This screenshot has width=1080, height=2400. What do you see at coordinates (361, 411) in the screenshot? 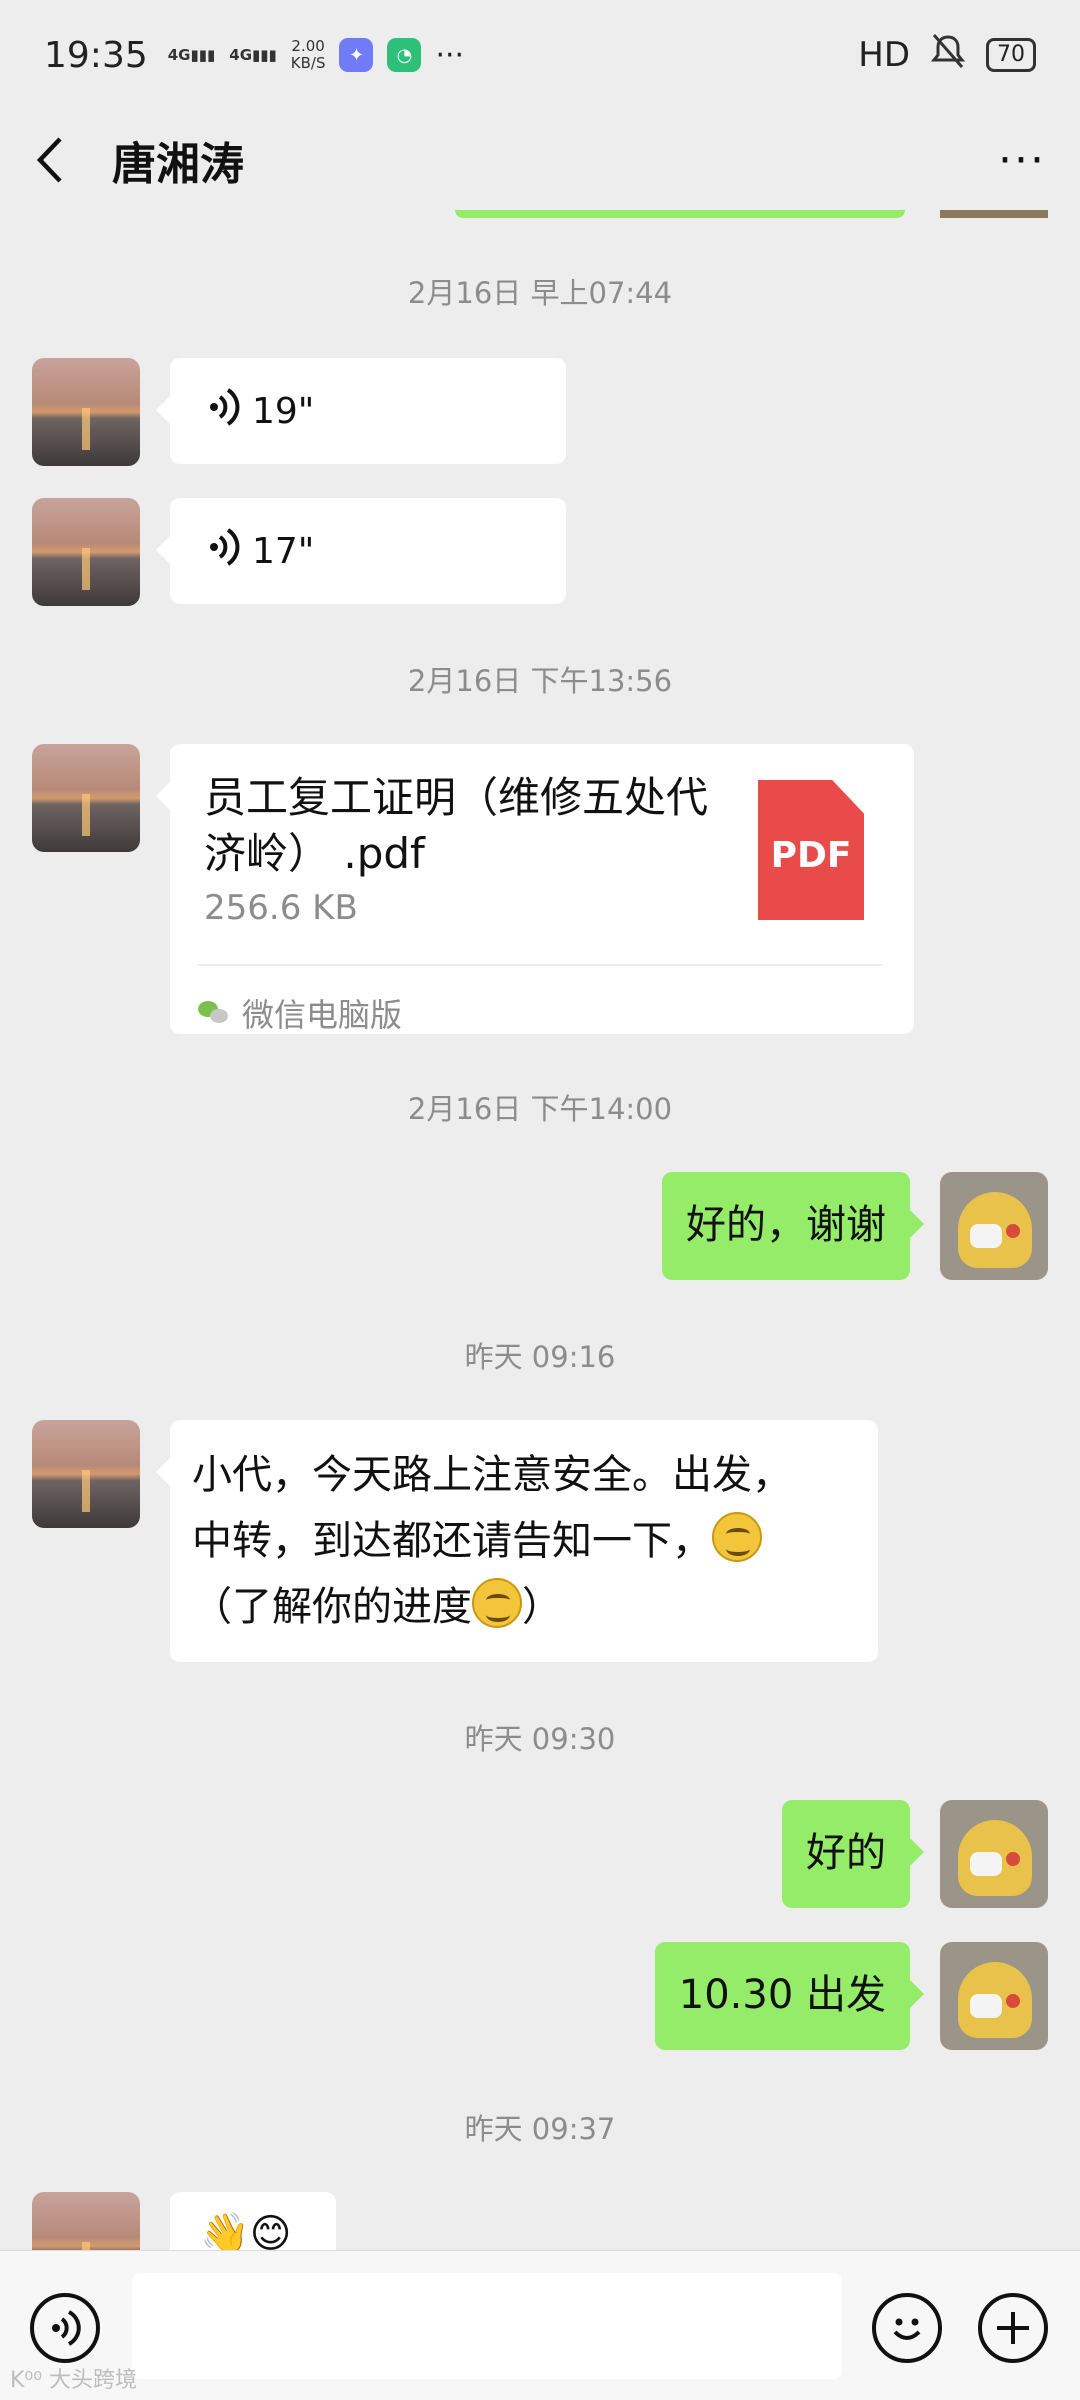
I see `voice-message: 19"` at bounding box center [361, 411].